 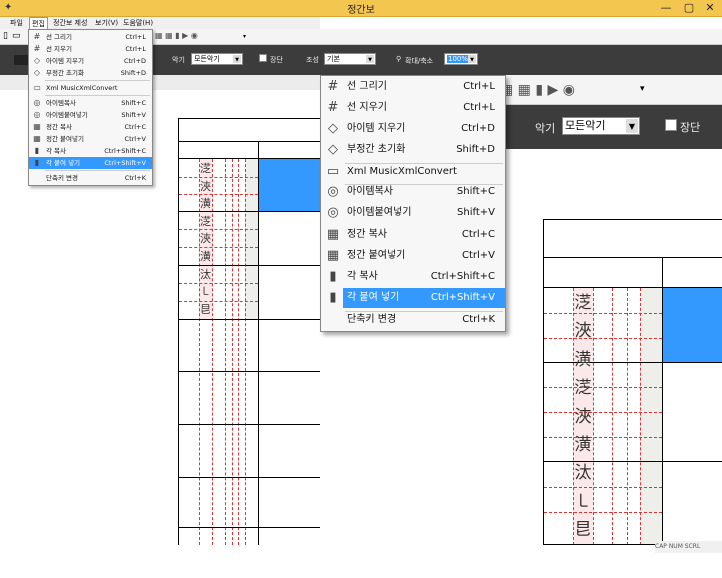 What do you see at coordinates (160, 23) in the screenshot?
I see `menu-bar: 파일 편집 정간보 제성 보기(V) 도움말(H)` at bounding box center [160, 23].